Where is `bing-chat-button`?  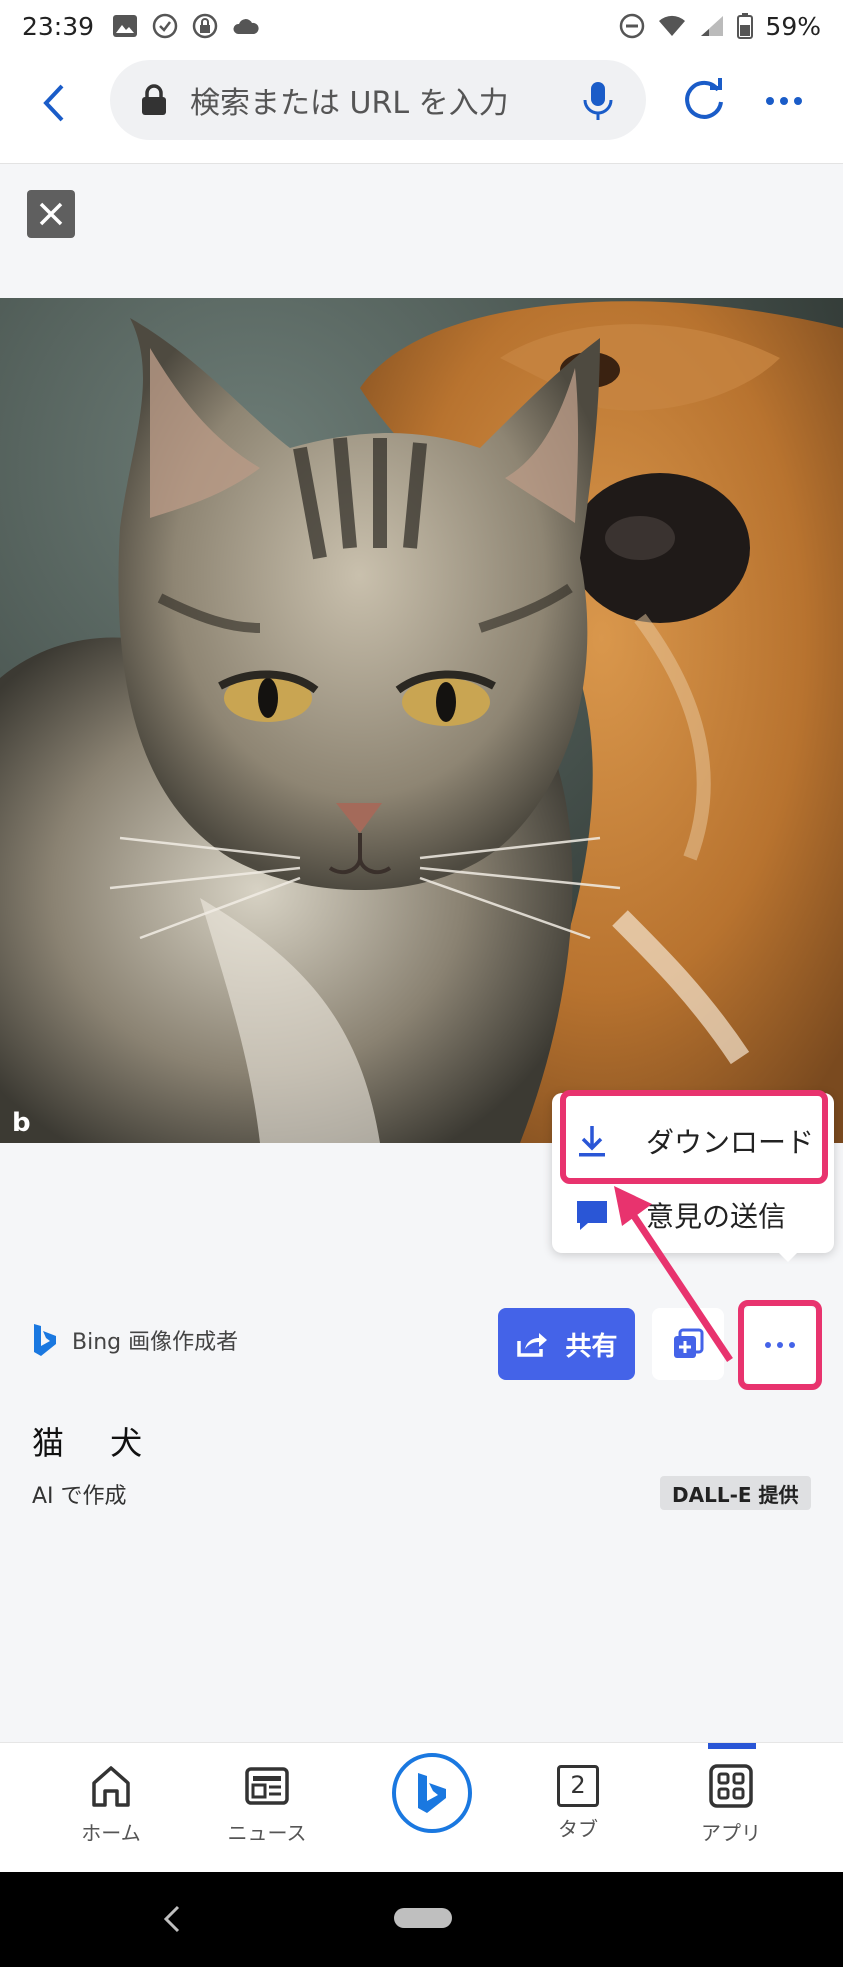
bing-chat-button is located at coordinates (432, 1793).